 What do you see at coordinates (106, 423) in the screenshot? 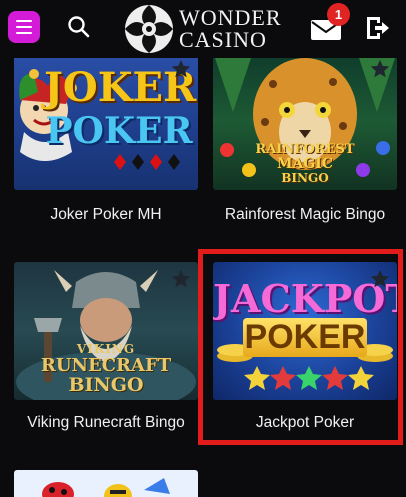
I see `game-caption: Viking Runecraft Bingo` at bounding box center [106, 423].